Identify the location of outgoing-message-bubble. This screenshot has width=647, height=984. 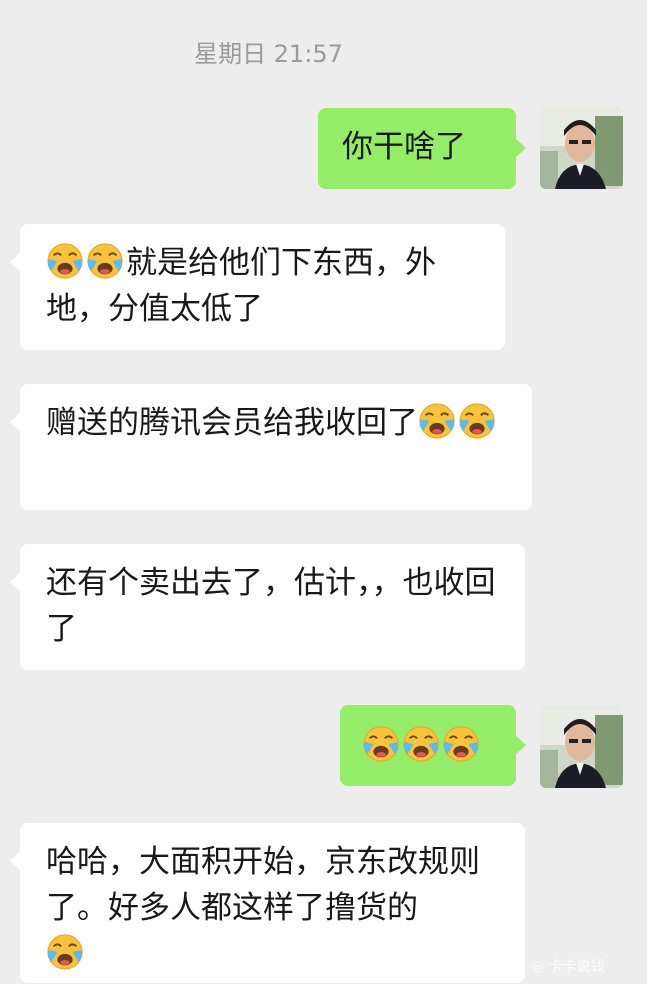
(433, 745).